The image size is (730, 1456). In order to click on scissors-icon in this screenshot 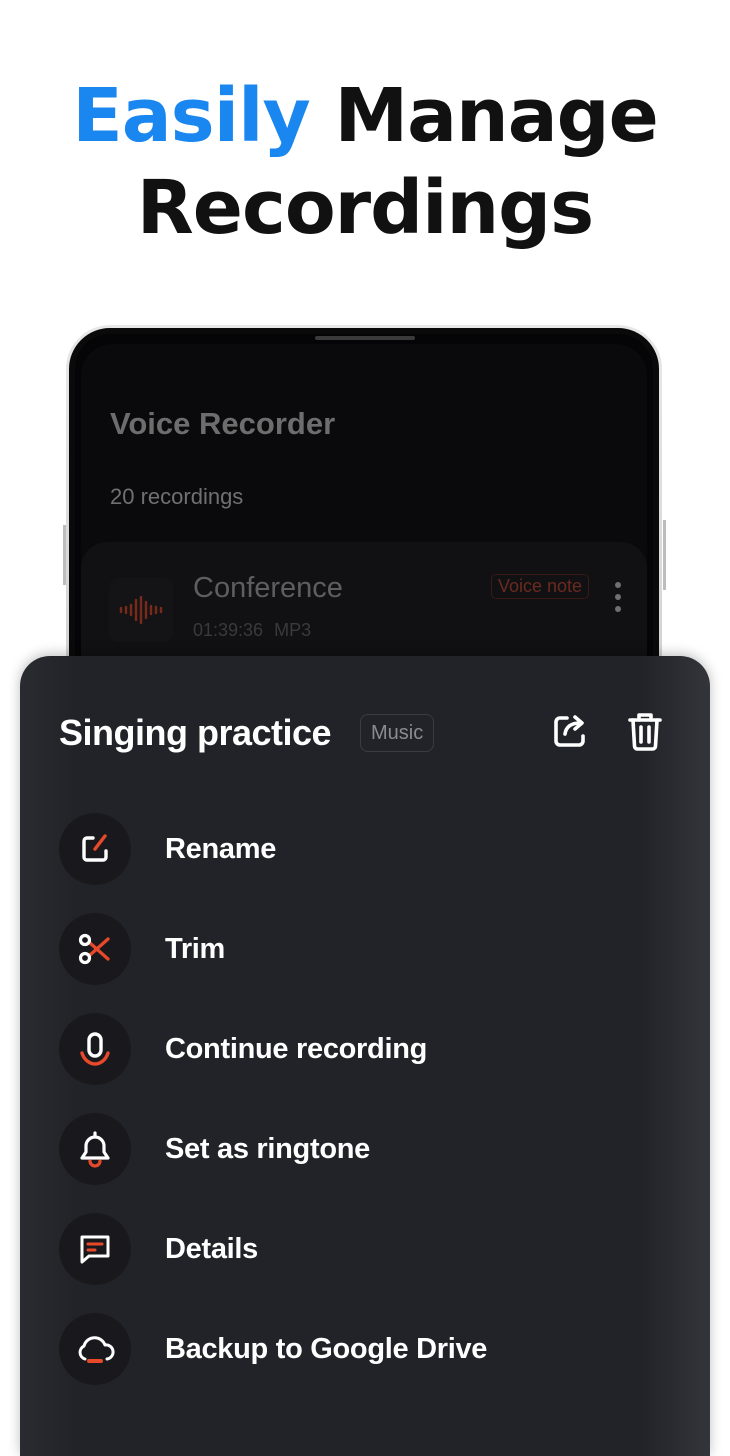, I will do `click(95, 949)`.